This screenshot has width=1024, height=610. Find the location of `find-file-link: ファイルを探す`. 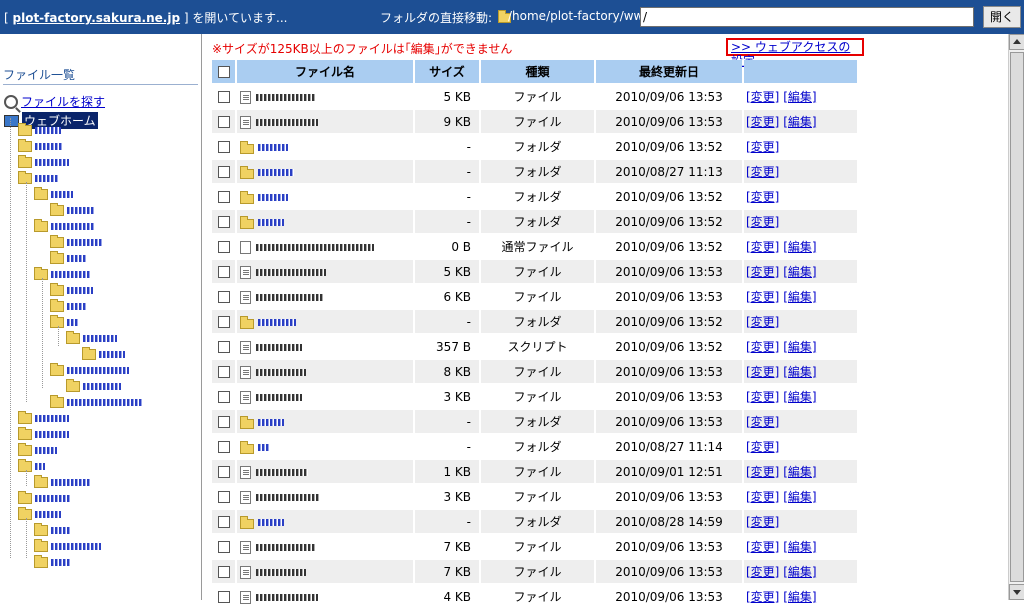

find-file-link: ファイルを探す is located at coordinates (63, 101).